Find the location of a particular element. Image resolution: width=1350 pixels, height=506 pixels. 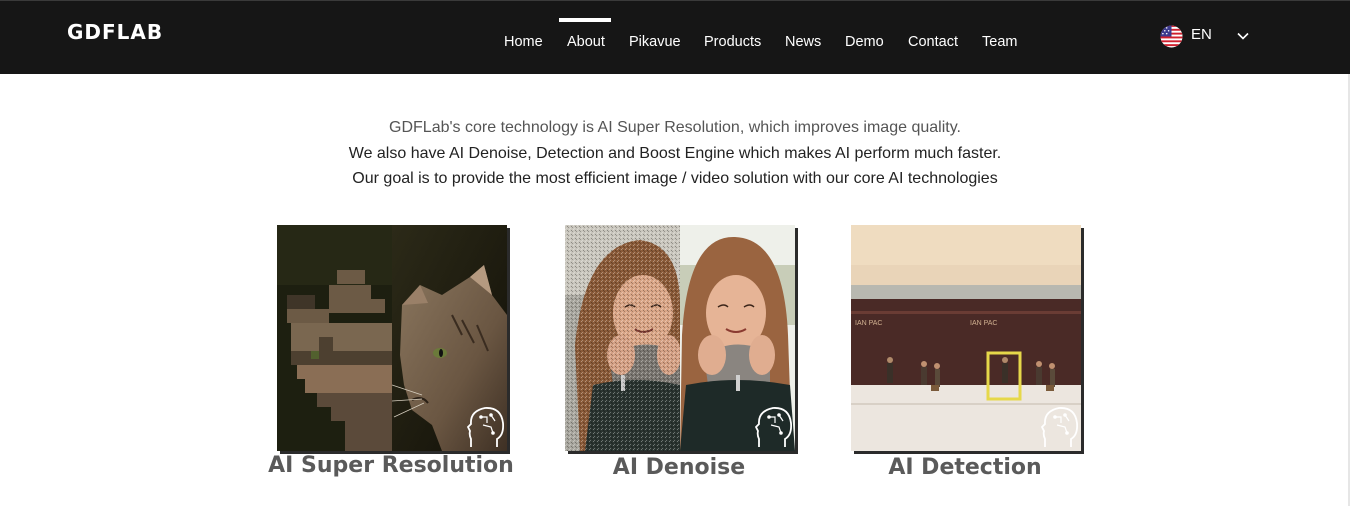

nav-demo: Demo is located at coordinates (864, 42).